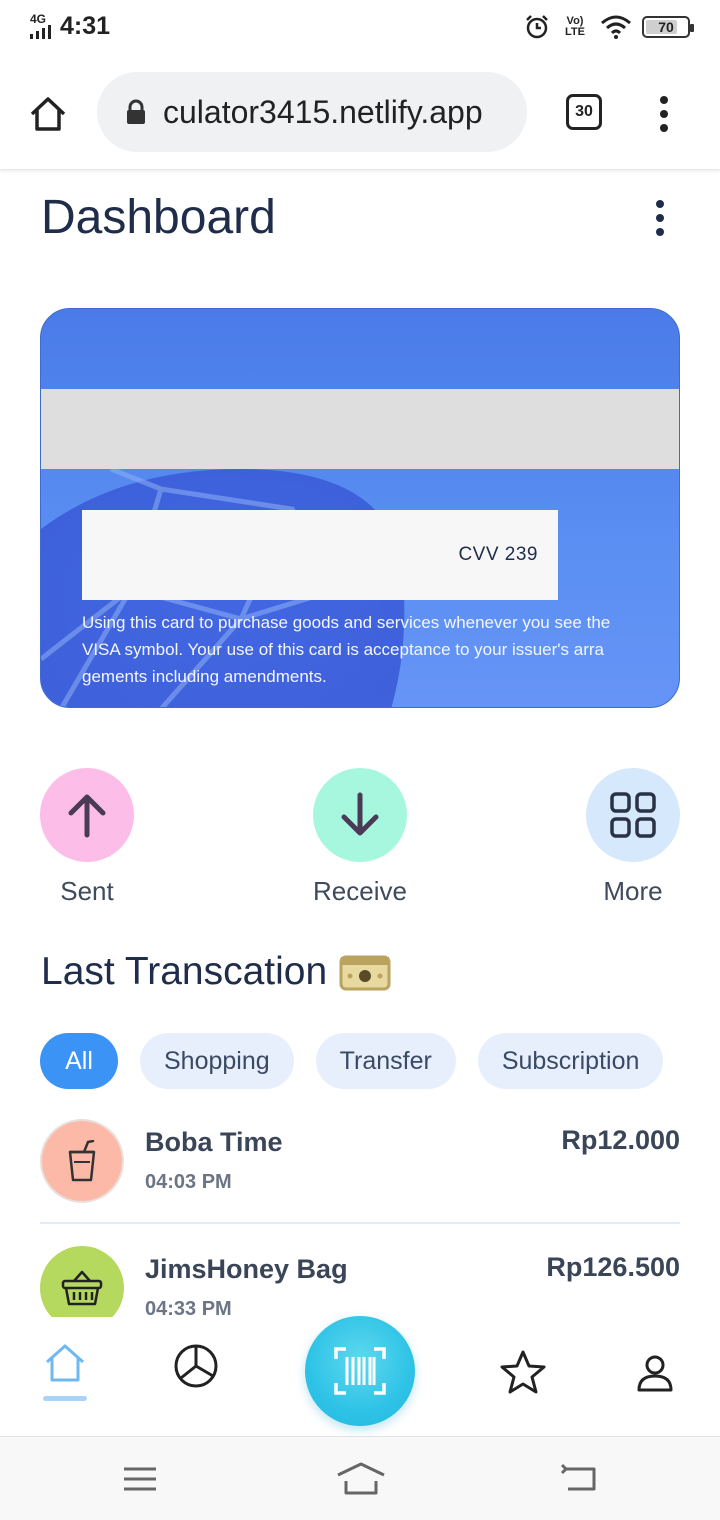 The width and height of the screenshot is (720, 1520). Describe the element at coordinates (188, 1182) in the screenshot. I see `transaction-time: 04:03 PM` at that location.